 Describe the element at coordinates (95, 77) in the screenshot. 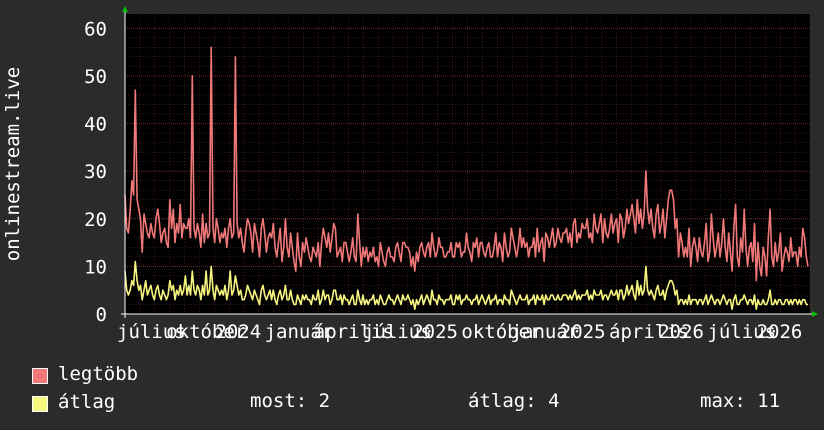

I see `y-tick-label: 50` at that location.